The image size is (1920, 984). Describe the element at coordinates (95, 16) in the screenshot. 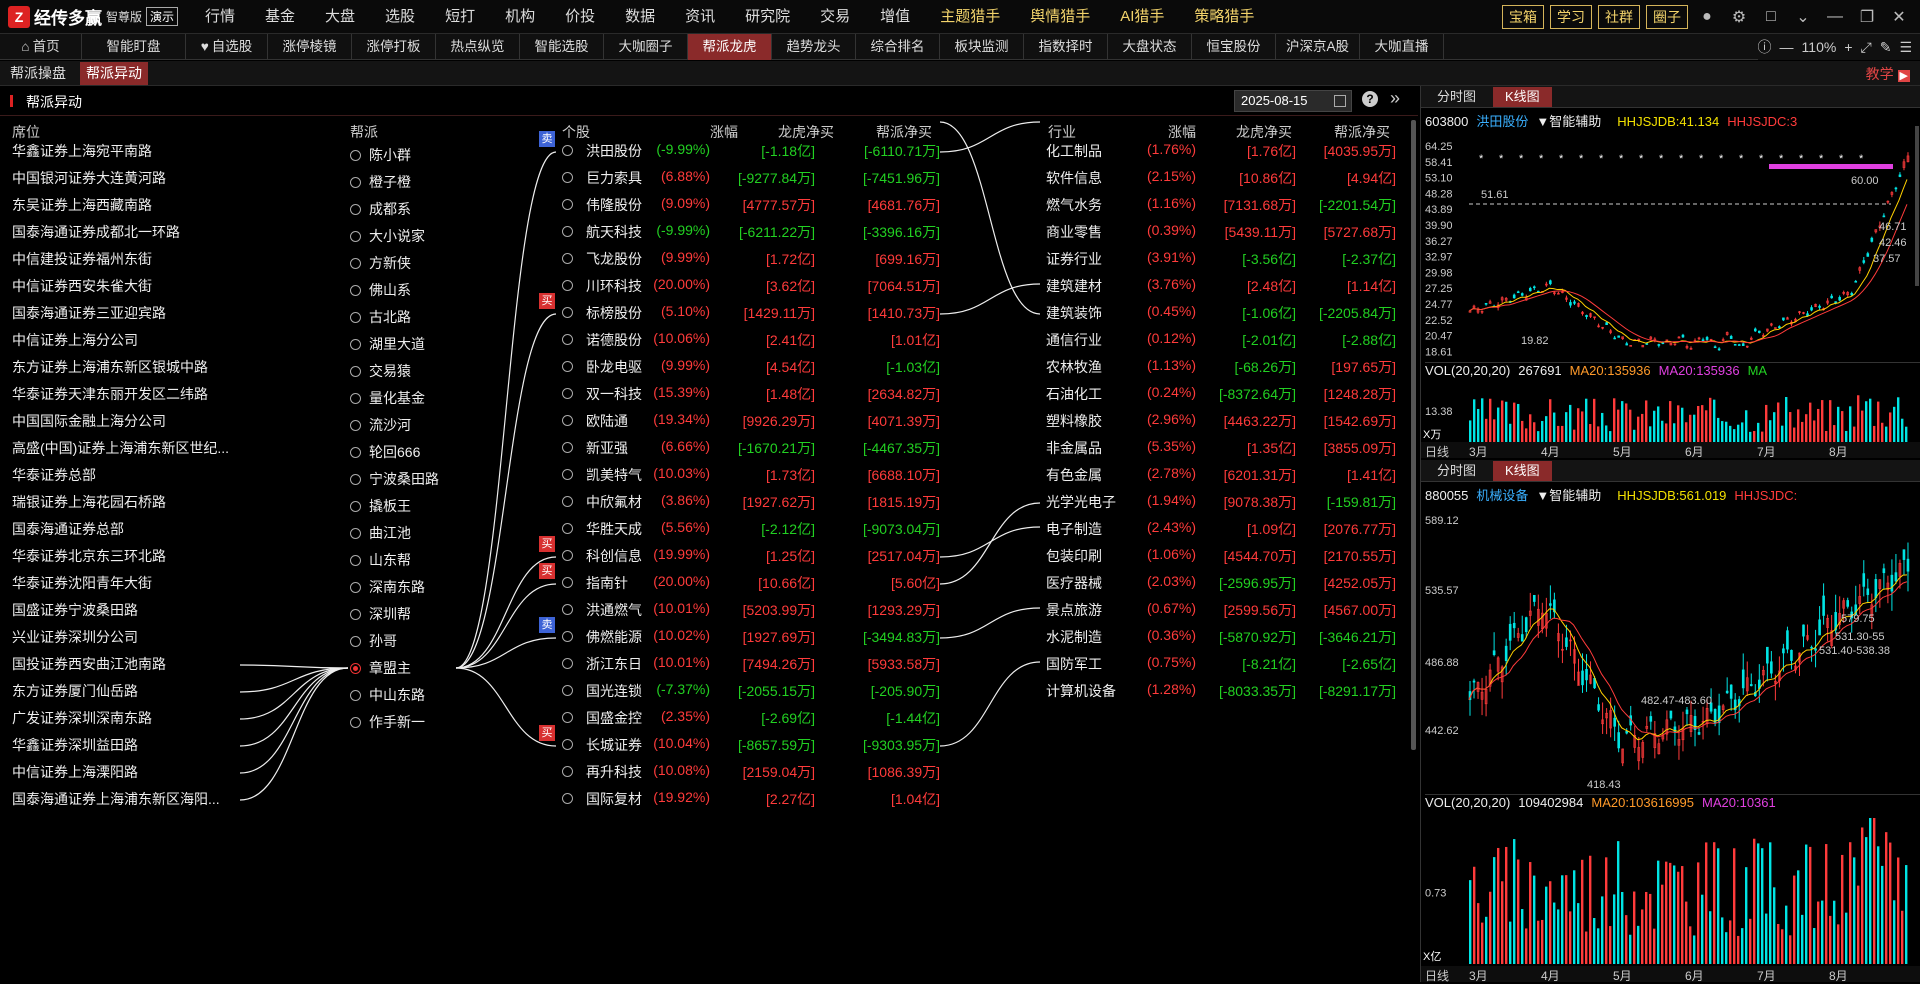

I see `app-logo: Z 经传多赢 智尊版 演示` at that location.